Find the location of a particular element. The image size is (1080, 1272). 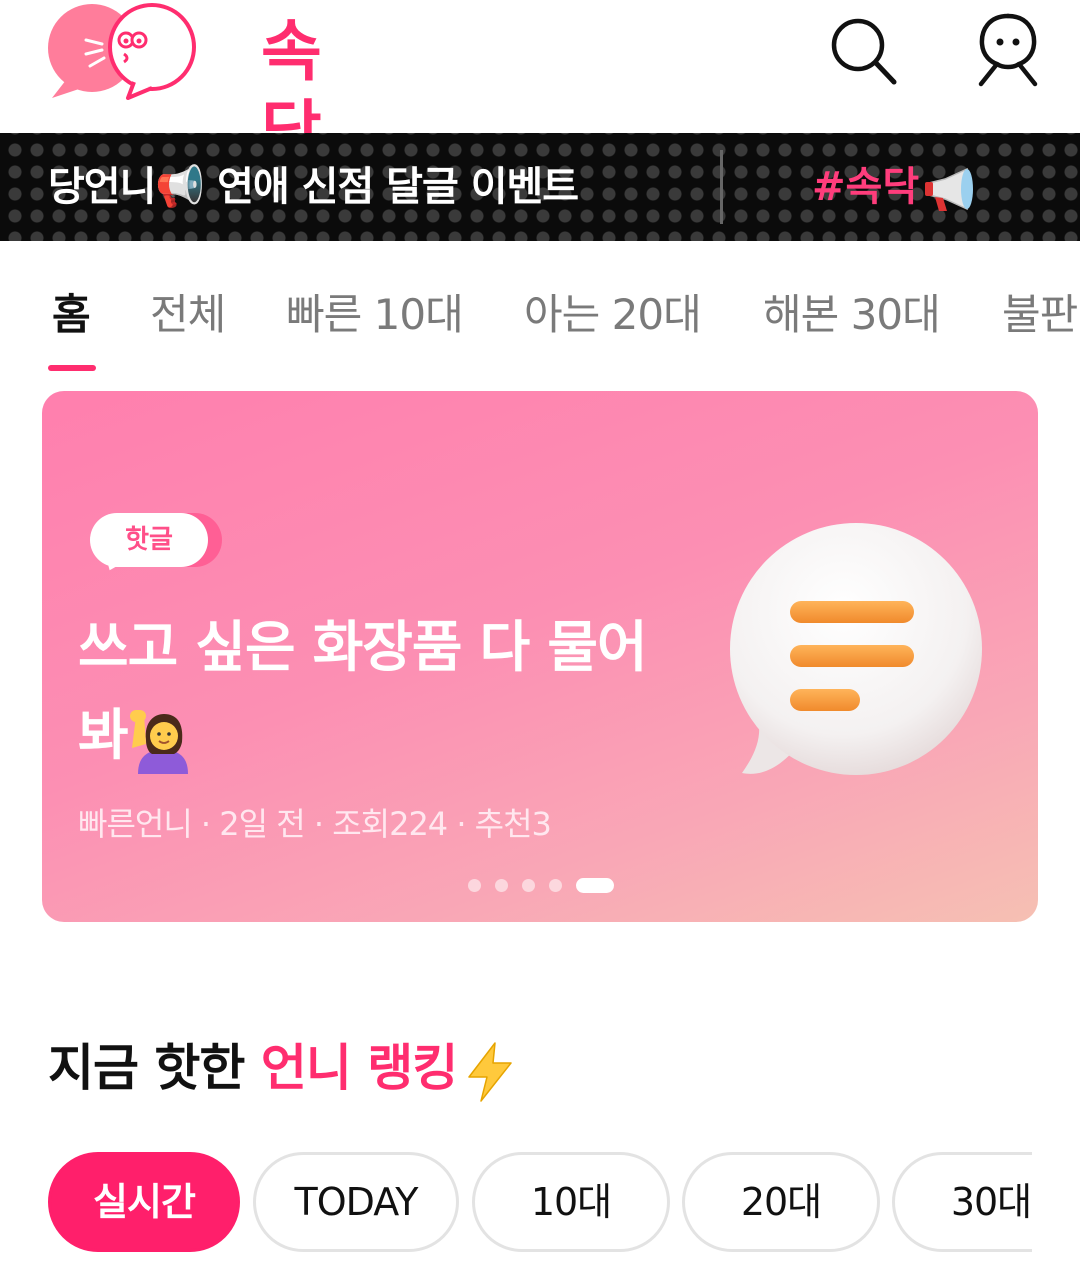

hero-title: 쓰고 싶은 화장품 다 물어 봐 is located at coordinates (398, 691).